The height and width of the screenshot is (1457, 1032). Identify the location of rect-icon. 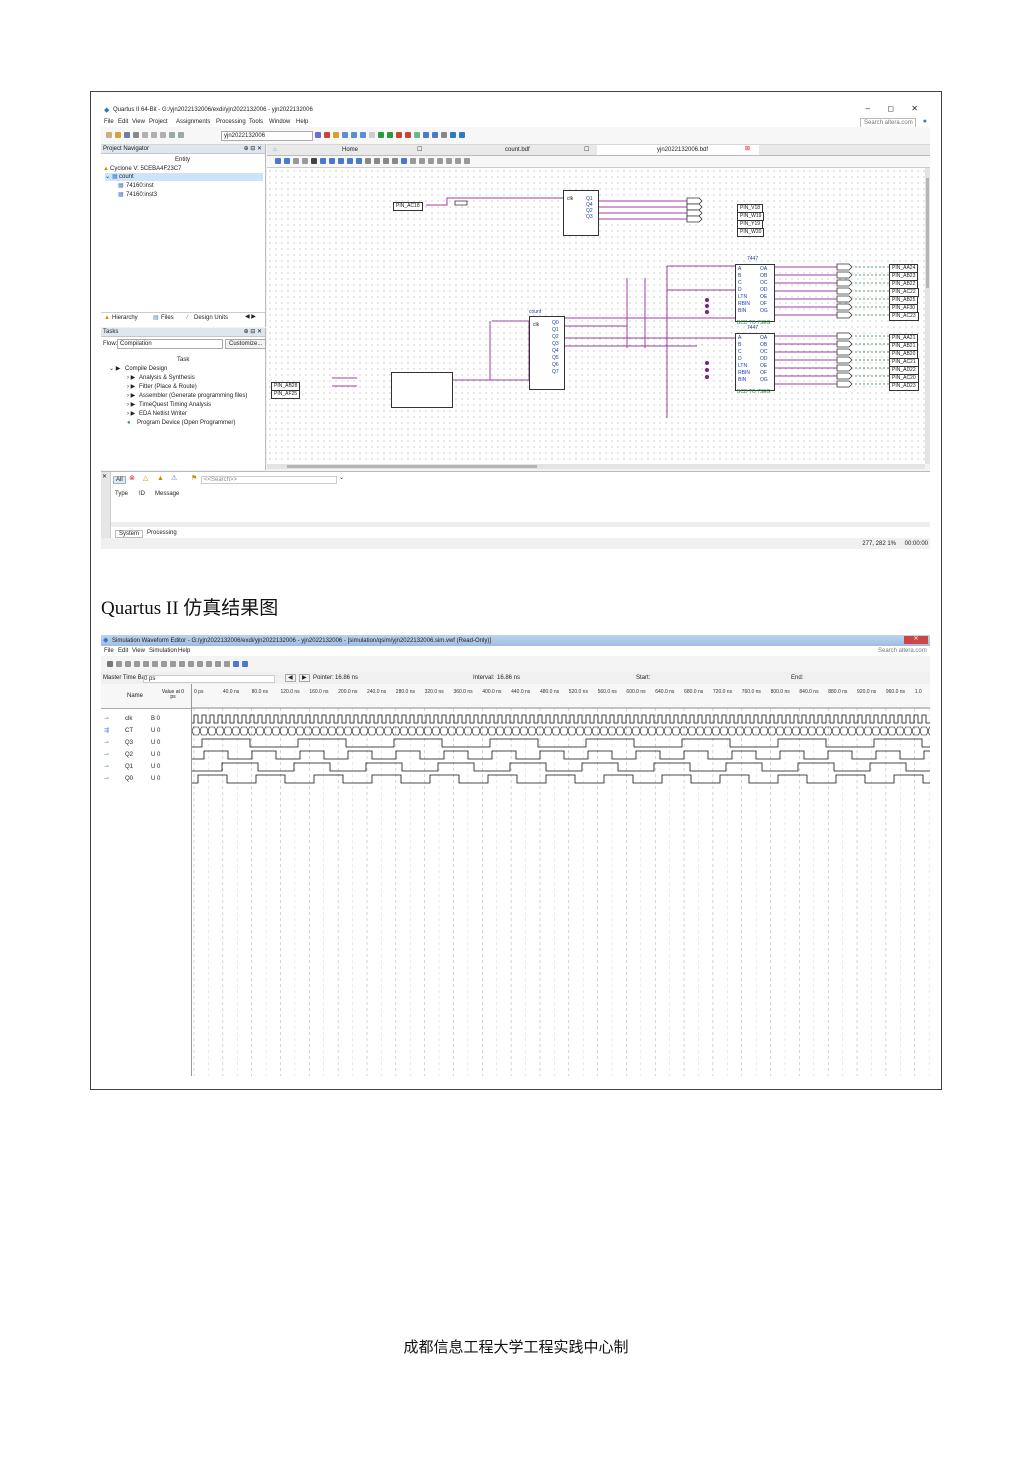
(376, 161).